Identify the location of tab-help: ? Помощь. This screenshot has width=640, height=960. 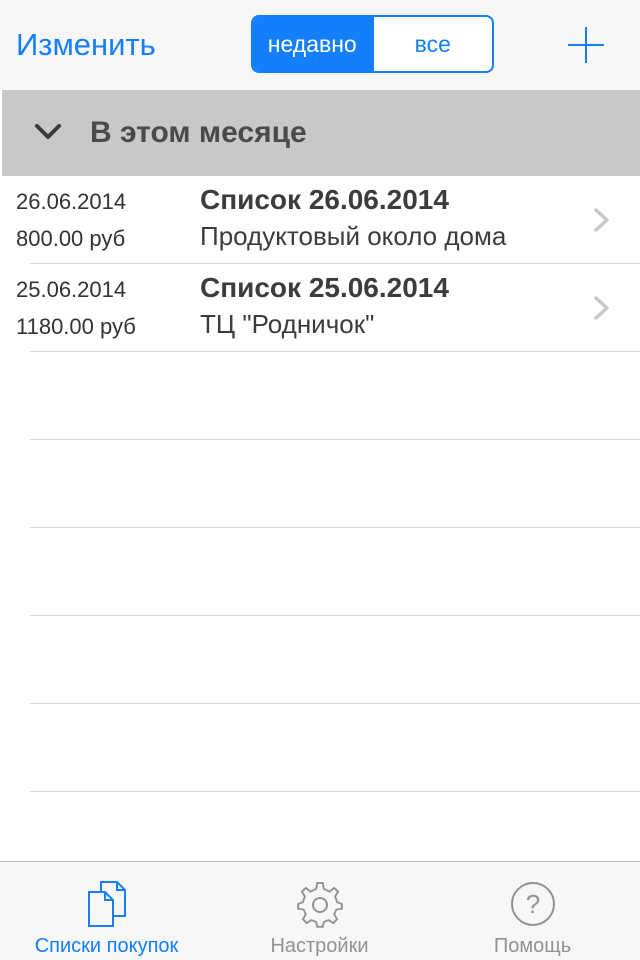
(532, 911).